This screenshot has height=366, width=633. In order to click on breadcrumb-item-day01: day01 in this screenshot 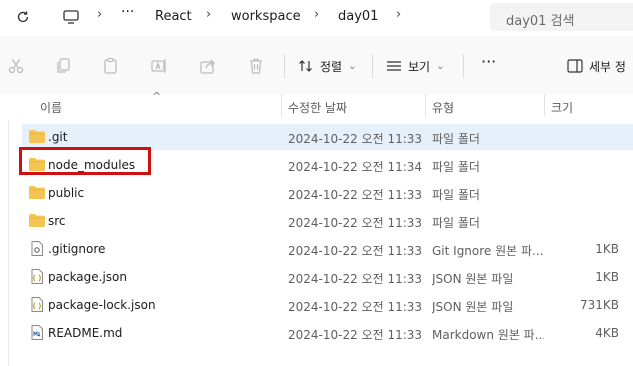, I will do `click(358, 16)`.